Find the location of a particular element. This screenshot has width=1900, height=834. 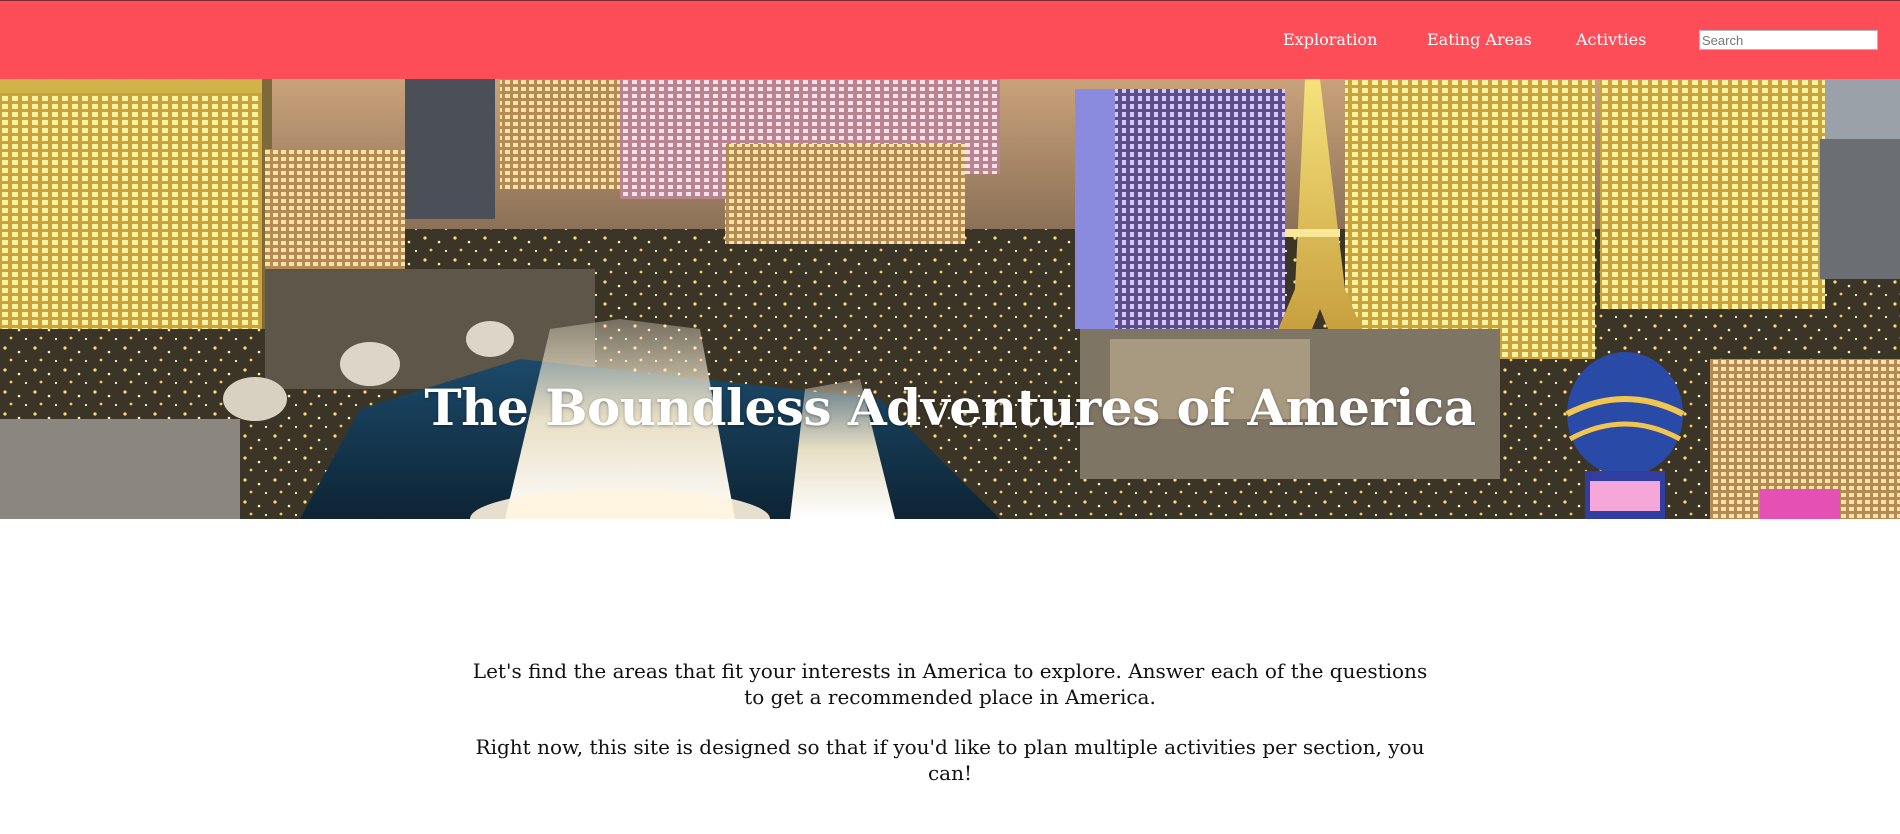

search-input is located at coordinates (1788, 40).